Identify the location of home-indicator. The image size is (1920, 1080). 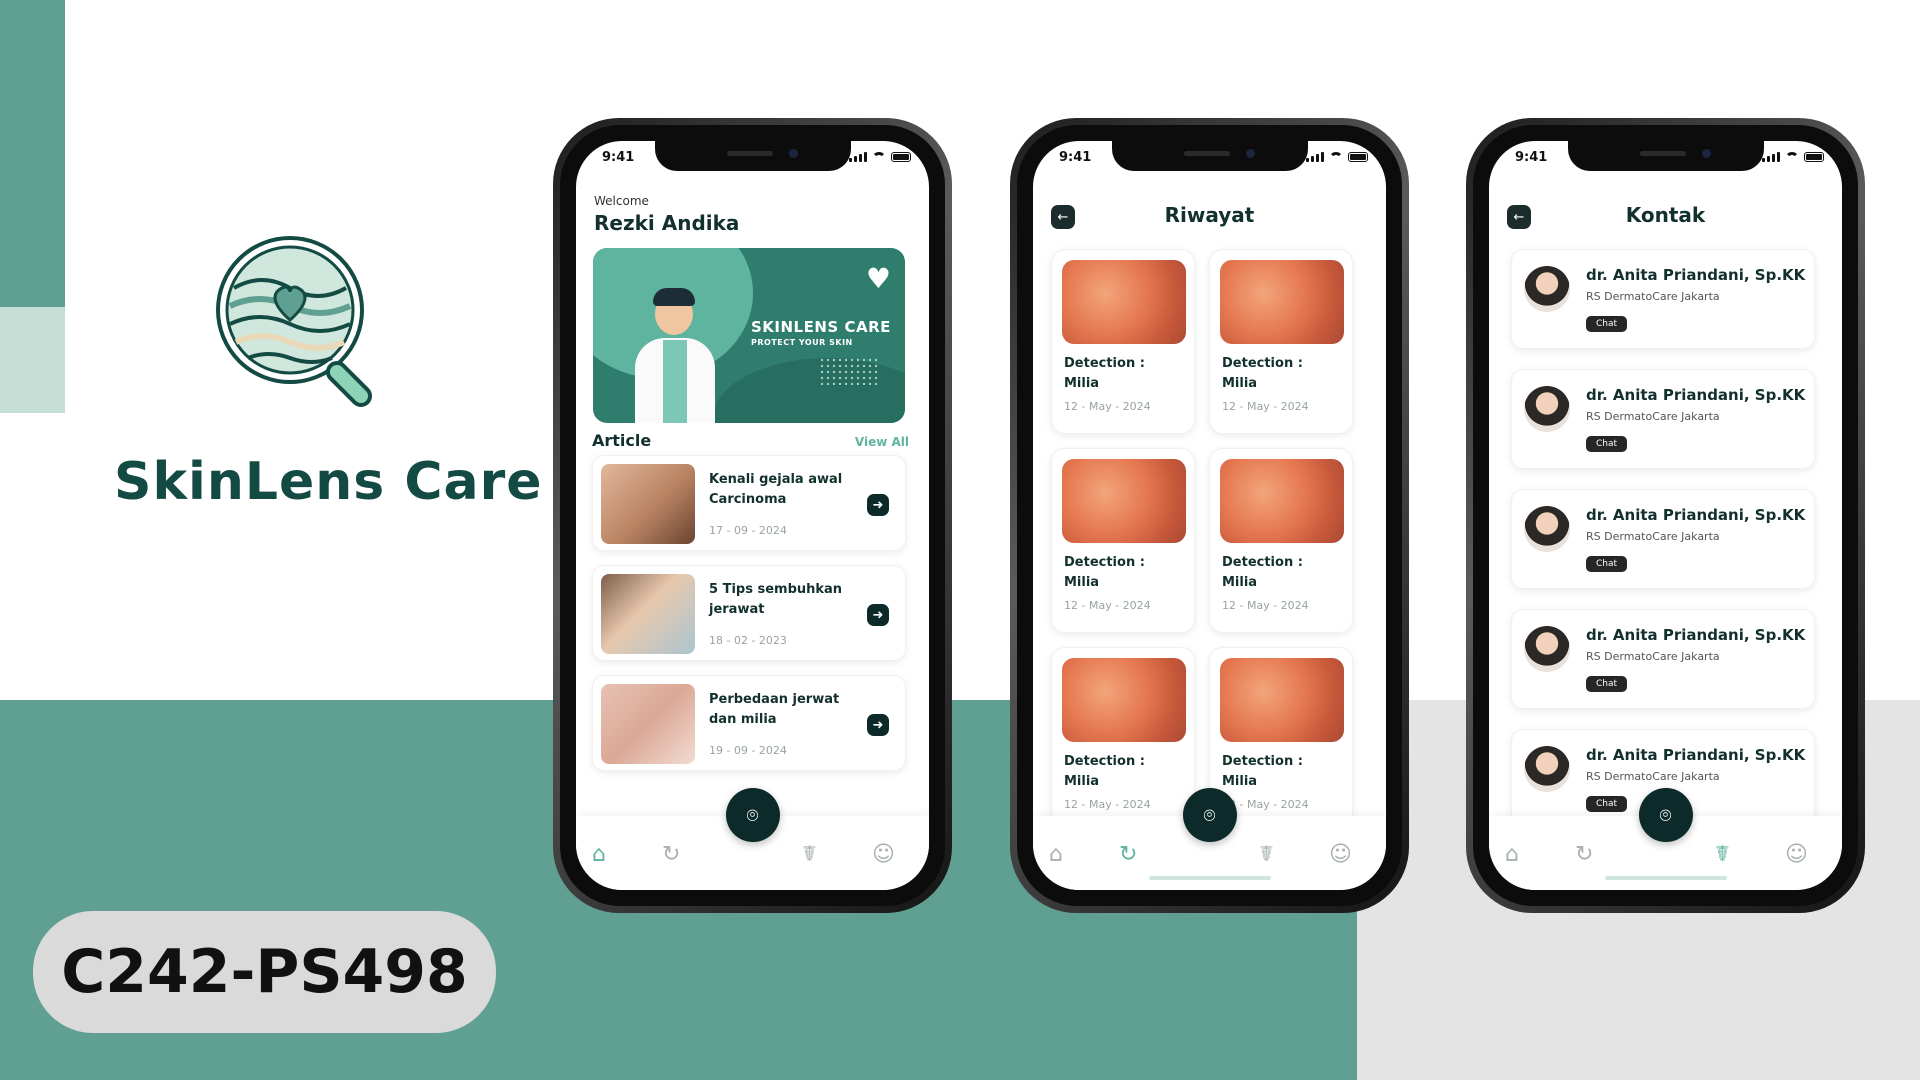
(1665, 878).